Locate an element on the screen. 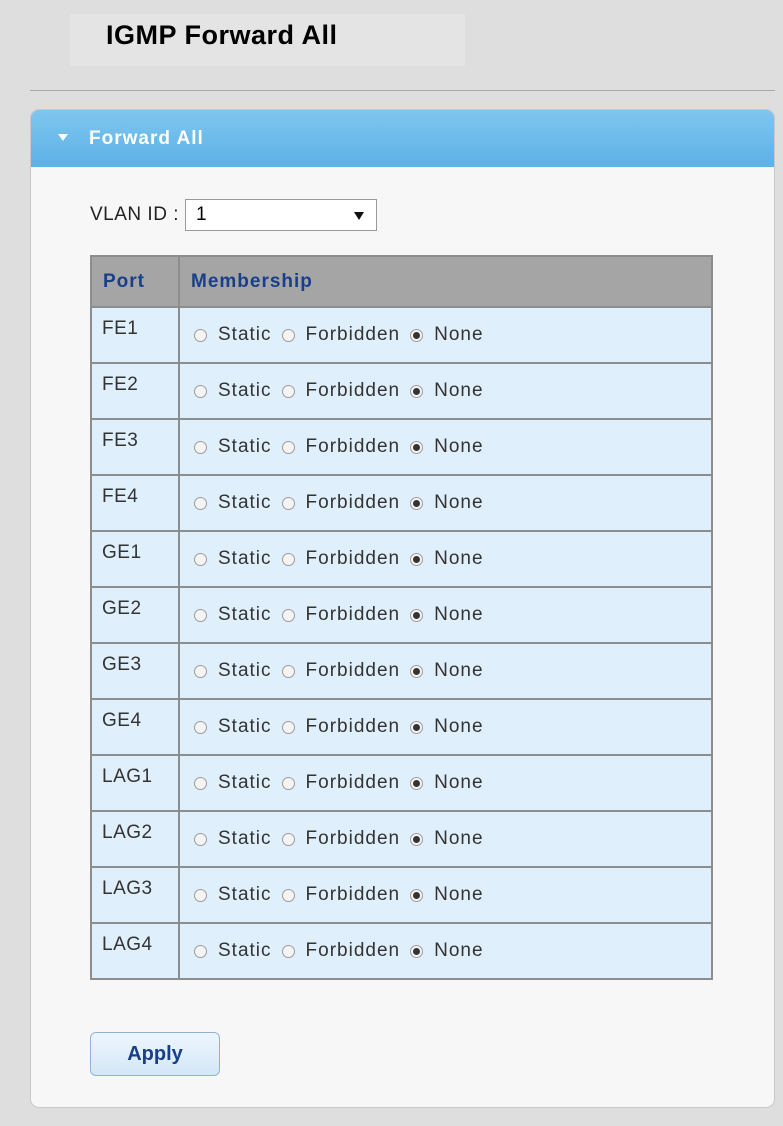 The image size is (783, 1126). vlan-id-select: 1 is located at coordinates (280, 215).